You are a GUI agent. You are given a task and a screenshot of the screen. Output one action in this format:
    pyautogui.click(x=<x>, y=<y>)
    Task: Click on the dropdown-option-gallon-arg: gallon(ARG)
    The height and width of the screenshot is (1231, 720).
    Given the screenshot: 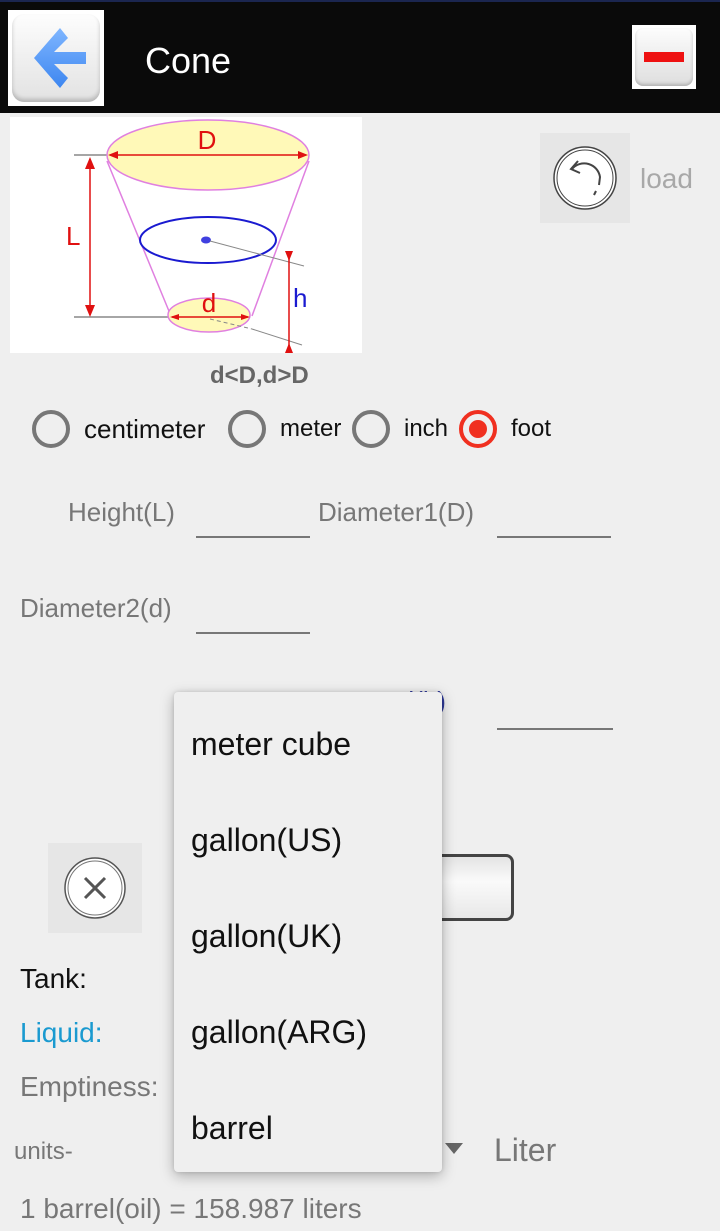 What is the action you would take?
    pyautogui.click(x=311, y=1029)
    